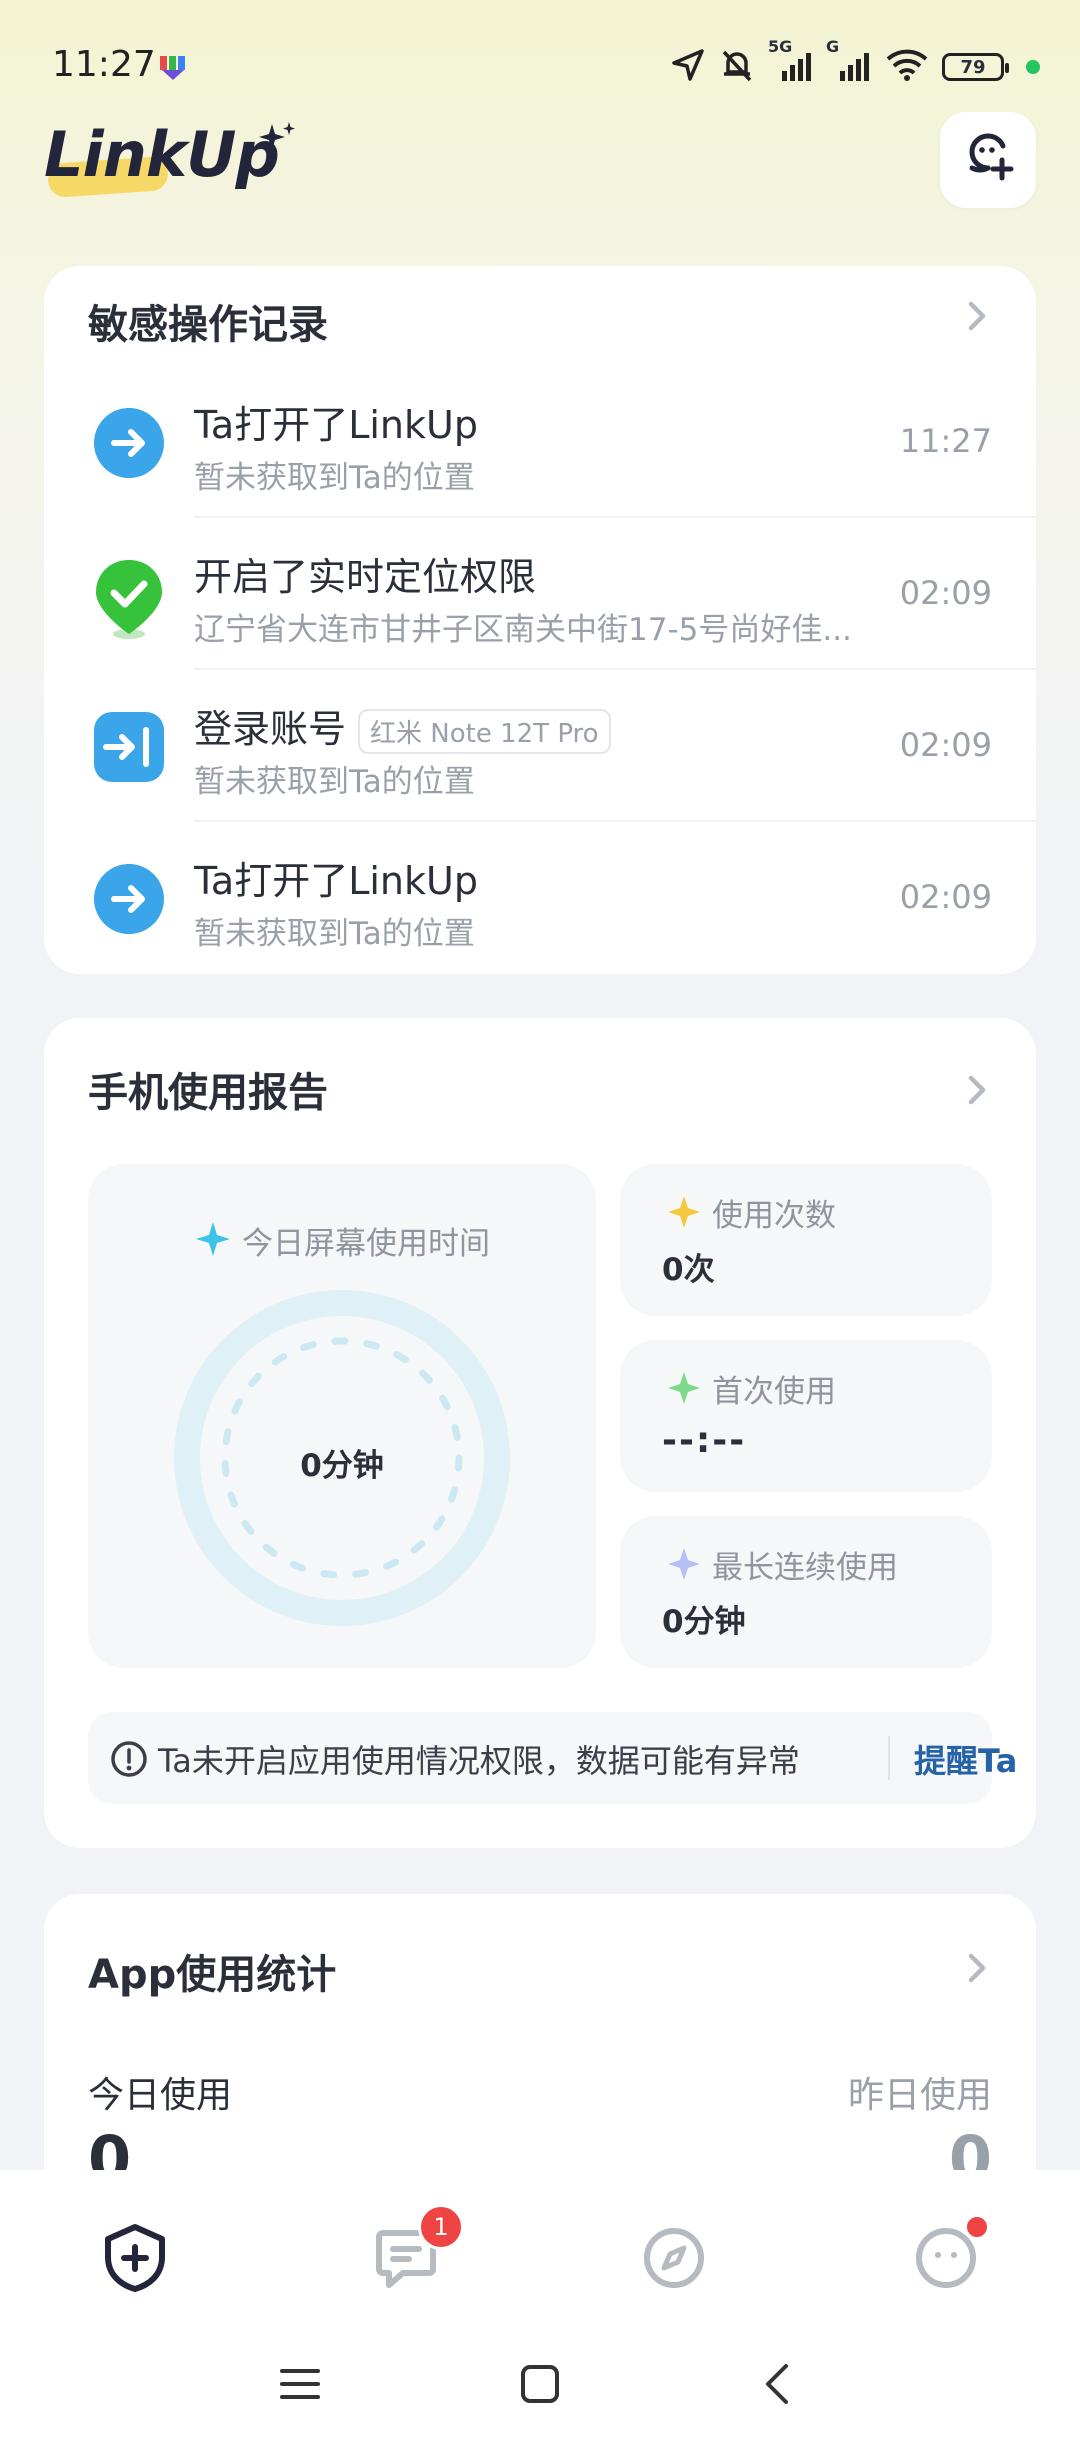  What do you see at coordinates (342, 1416) in the screenshot?
I see `screen-time-tile: 今日屏幕使用时间 0分钟` at bounding box center [342, 1416].